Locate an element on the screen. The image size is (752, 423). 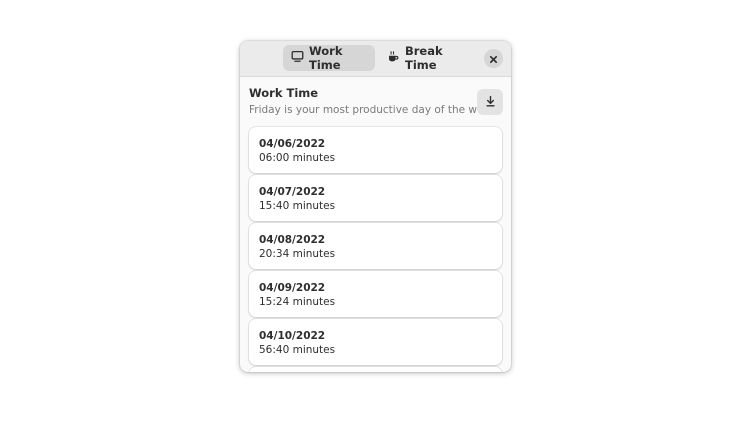
entry-duration: 56:40 minutes is located at coordinates (297, 350).